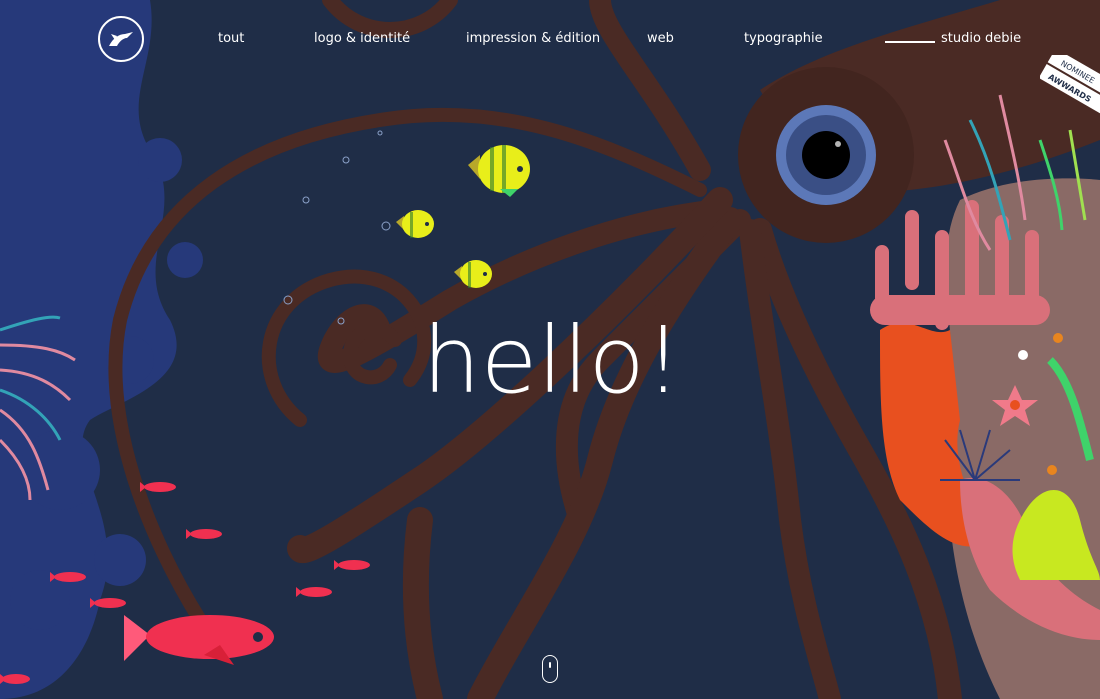 This screenshot has height=699, width=1100. What do you see at coordinates (231, 38) in the screenshot?
I see `nav-item-tout: tout` at bounding box center [231, 38].